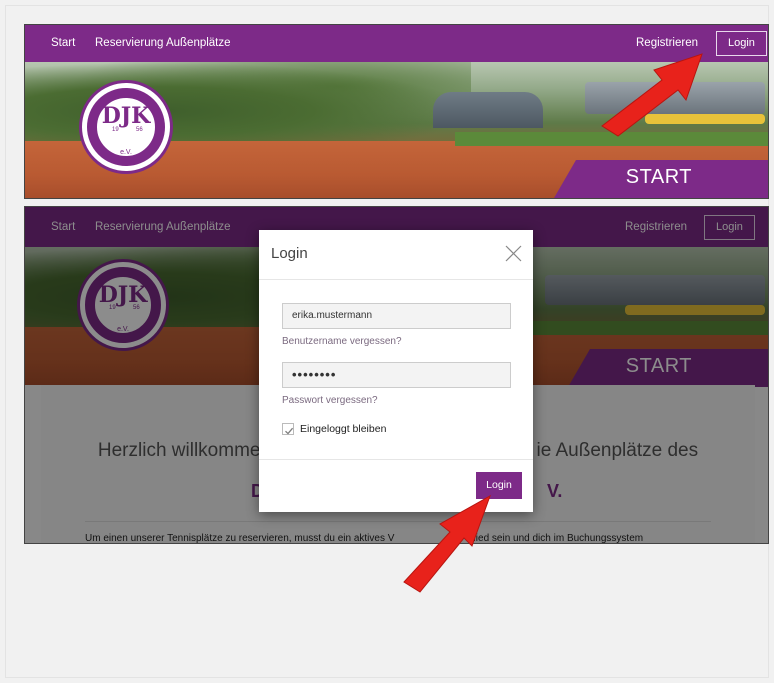 This screenshot has height=683, width=774. I want to click on nav-start-link: Start, so click(63, 43).